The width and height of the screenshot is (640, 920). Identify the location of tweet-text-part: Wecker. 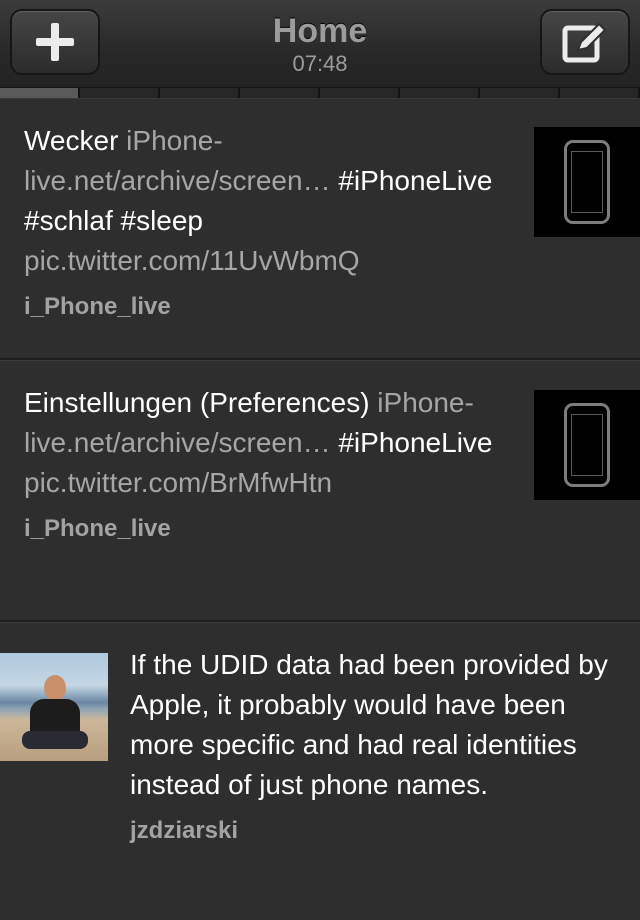
(75, 140).